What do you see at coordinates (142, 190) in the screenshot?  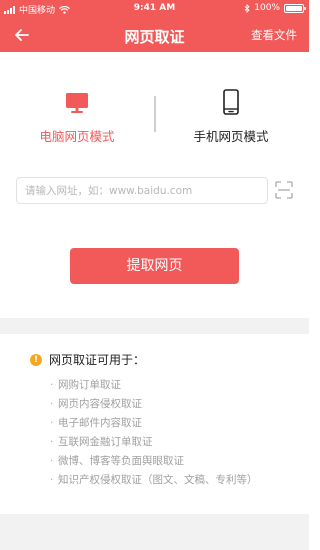 I see `url-input` at bounding box center [142, 190].